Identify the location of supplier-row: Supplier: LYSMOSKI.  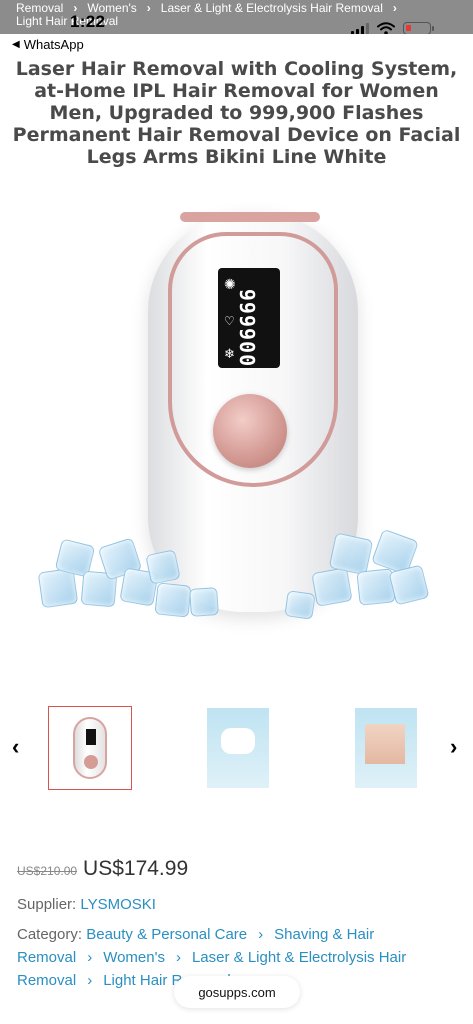
(86, 904).